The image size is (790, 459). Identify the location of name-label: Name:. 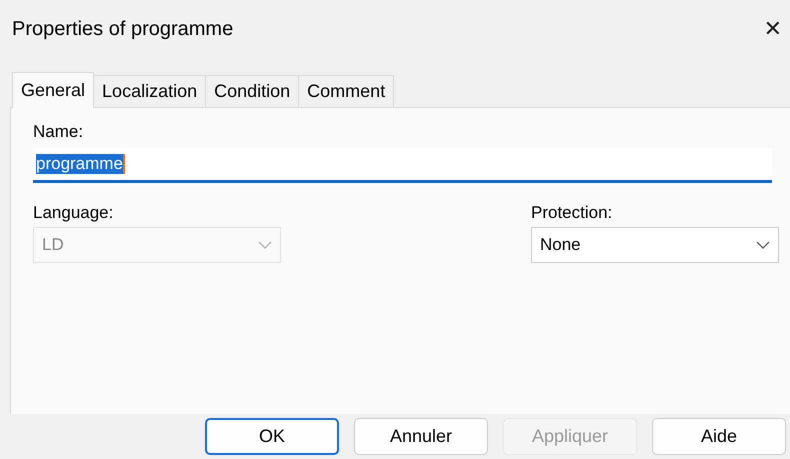
(58, 132).